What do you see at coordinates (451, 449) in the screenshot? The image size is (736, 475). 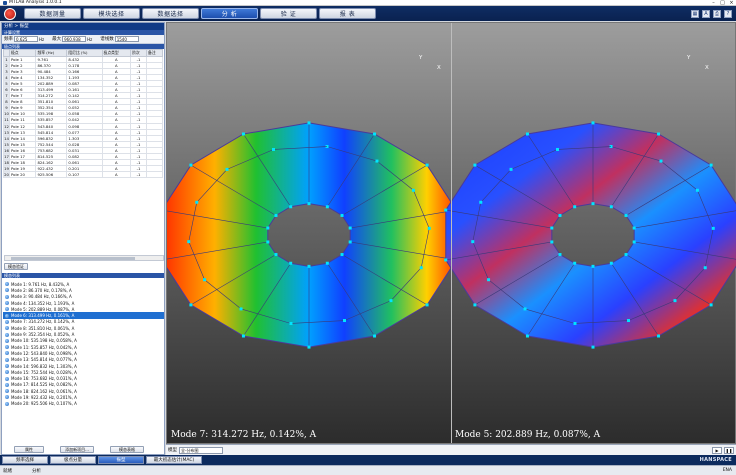 I see `viewport-toolbar: 模型 全-分布图 ▶ ❚❚` at bounding box center [451, 449].